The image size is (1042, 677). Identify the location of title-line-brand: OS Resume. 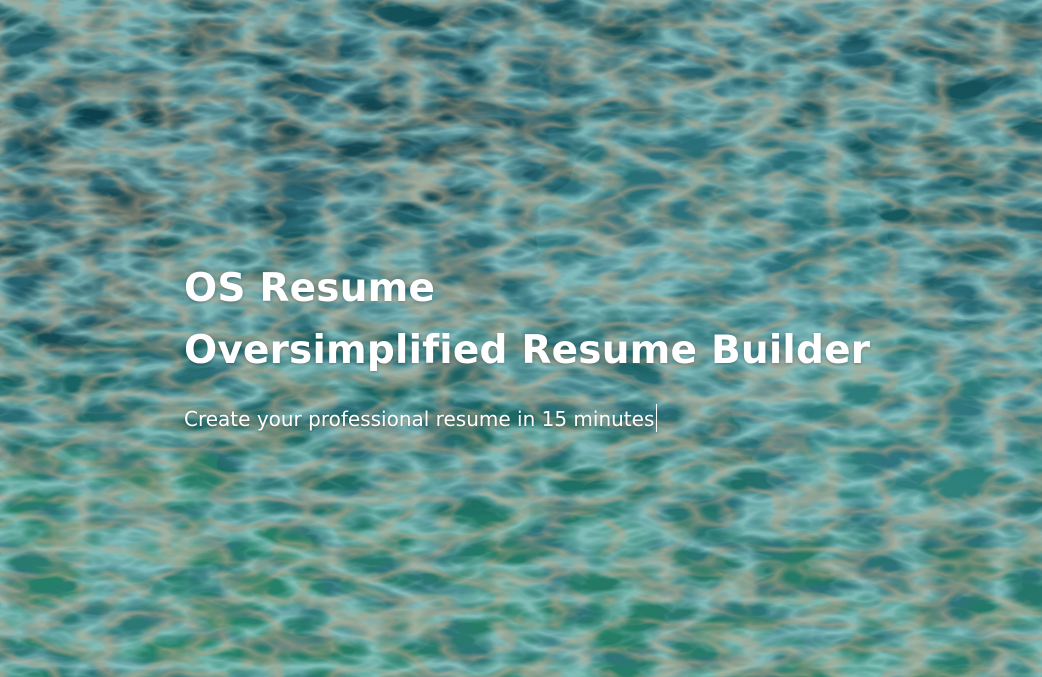
(310, 288).